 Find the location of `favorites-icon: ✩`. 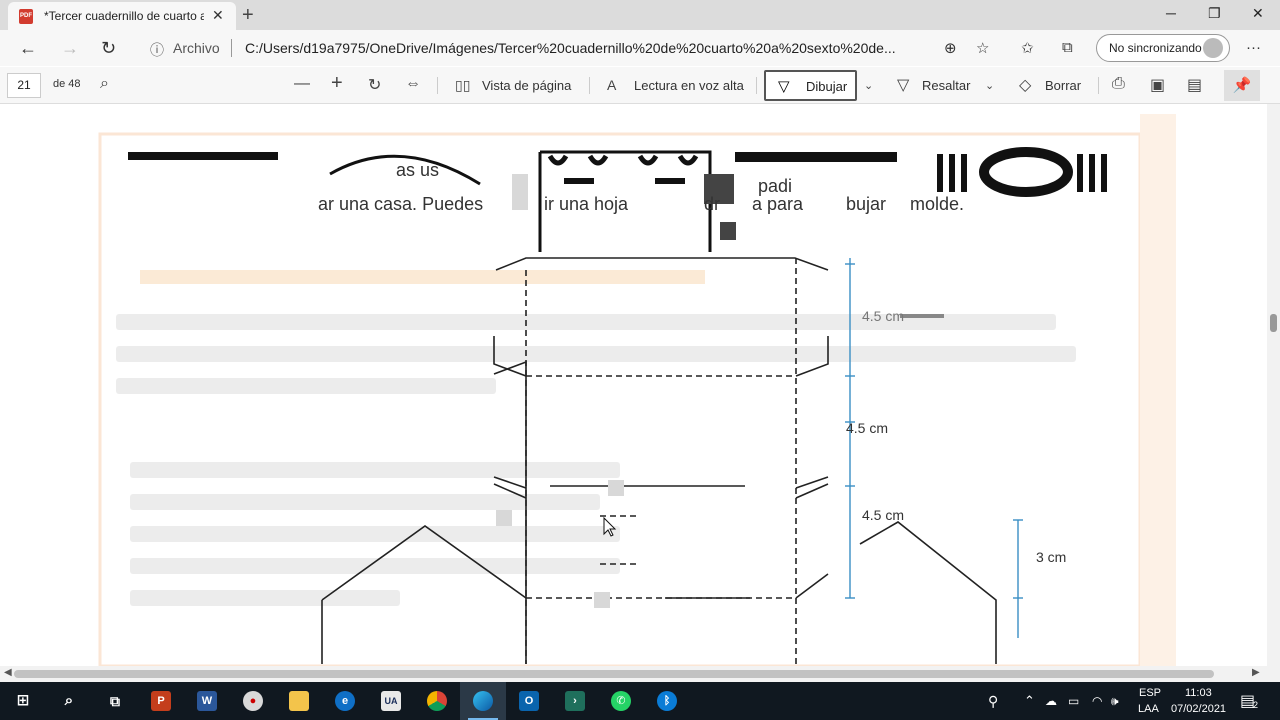

favorites-icon: ✩ is located at coordinates (1027, 48).